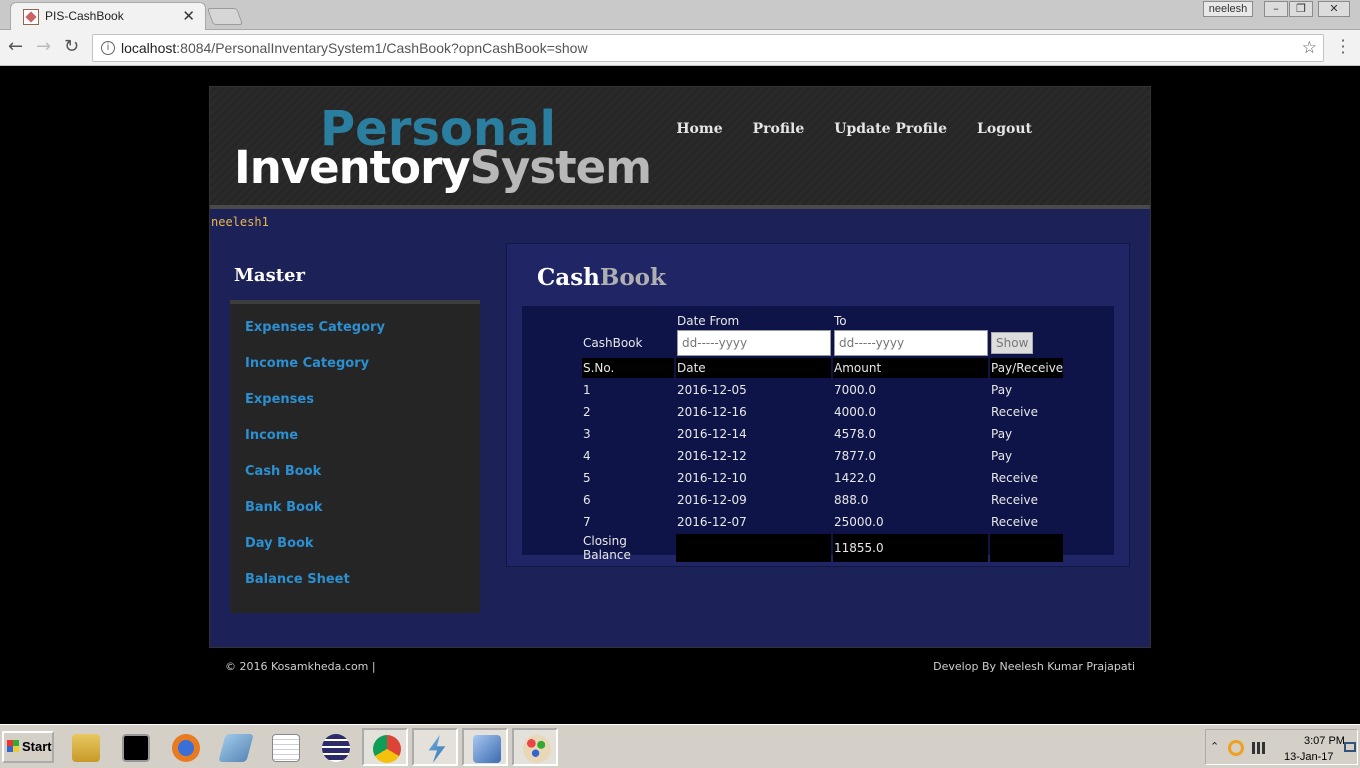 This screenshot has width=1360, height=768. I want to click on column-header-date: Date, so click(753, 368).